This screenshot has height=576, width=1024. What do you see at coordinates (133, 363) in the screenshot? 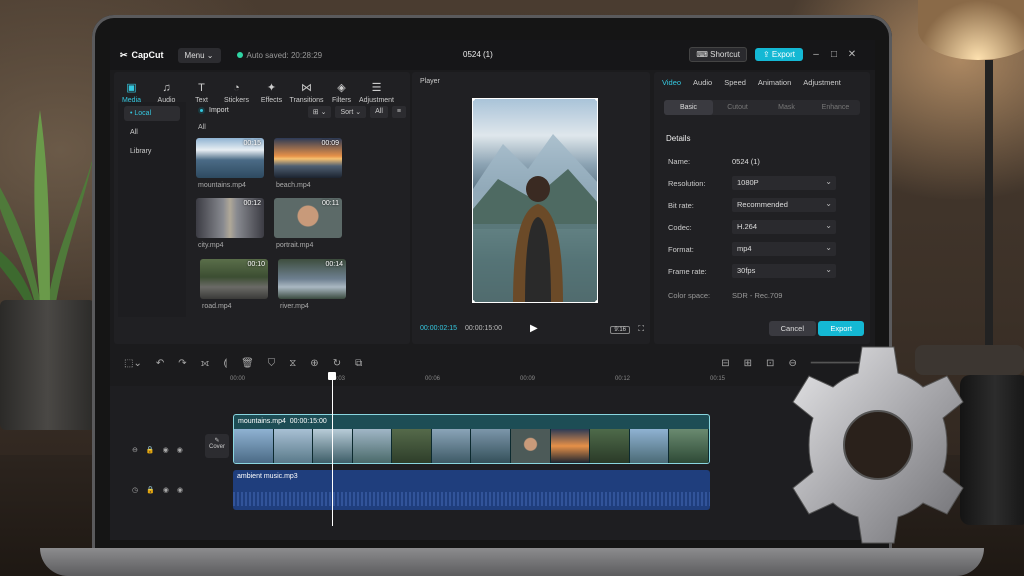
I see `select-tool-icon: ⬚⌄` at bounding box center [133, 363].